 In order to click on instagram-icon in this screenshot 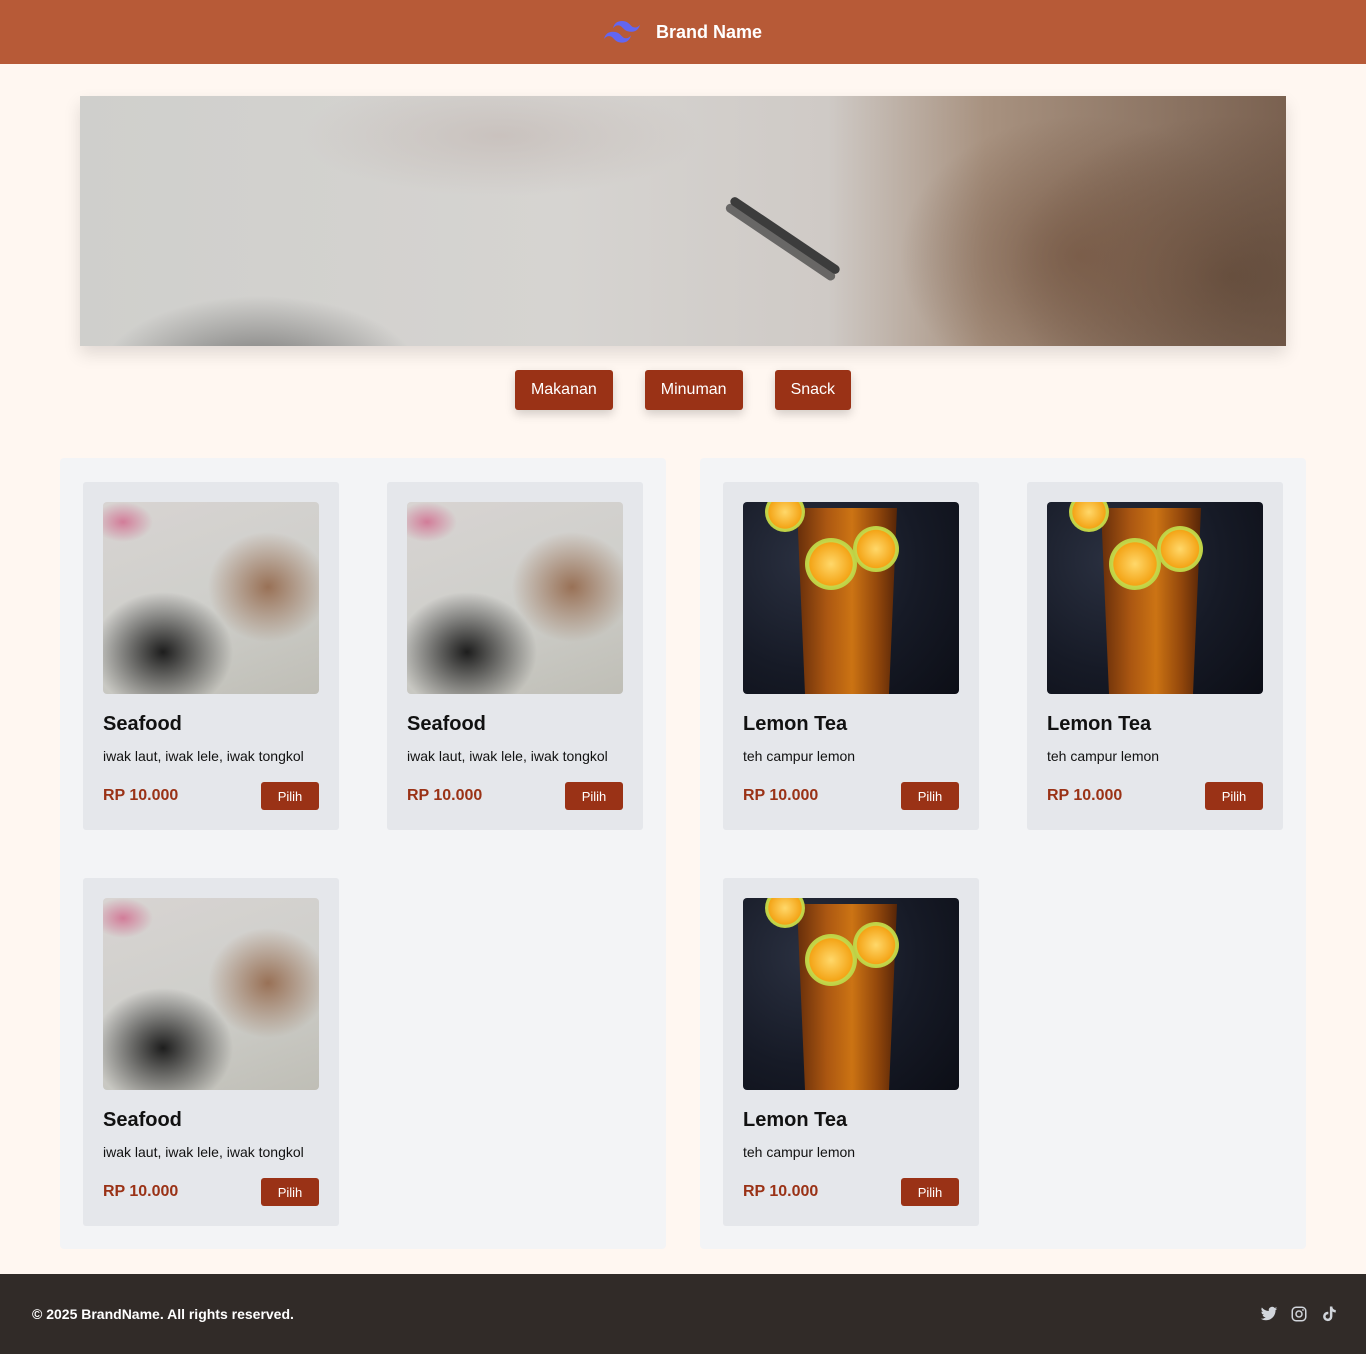, I will do `click(1299, 1314)`.